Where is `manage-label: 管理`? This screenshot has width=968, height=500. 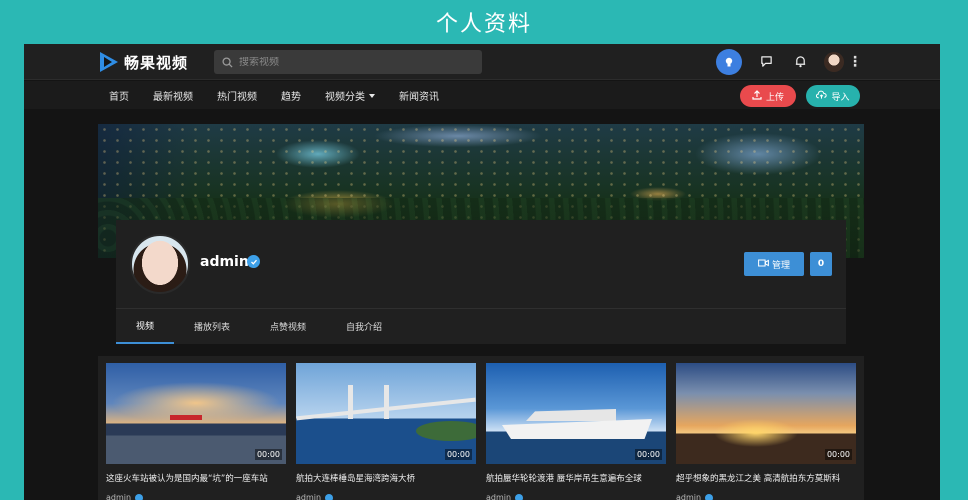
manage-label: 管理 is located at coordinates (780, 265).